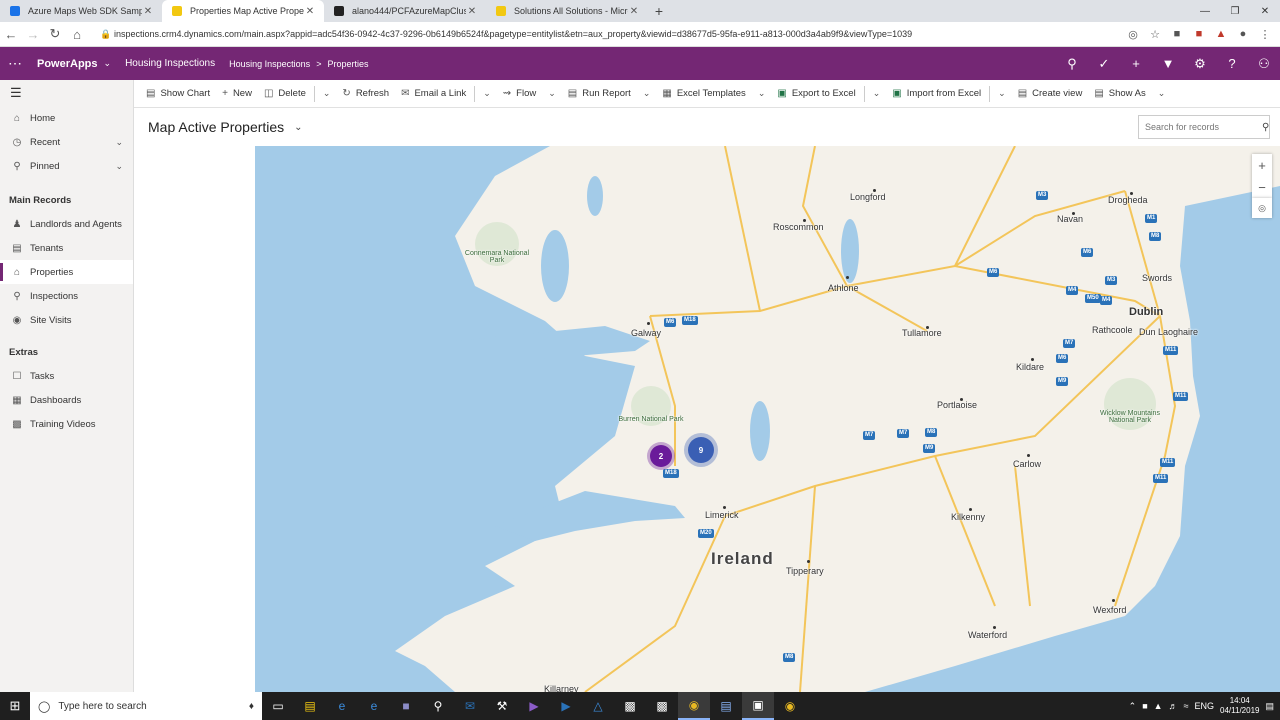 The width and height of the screenshot is (1280, 720). Describe the element at coordinates (1133, 34) in the screenshot. I see `location-icon: ◎` at that location.